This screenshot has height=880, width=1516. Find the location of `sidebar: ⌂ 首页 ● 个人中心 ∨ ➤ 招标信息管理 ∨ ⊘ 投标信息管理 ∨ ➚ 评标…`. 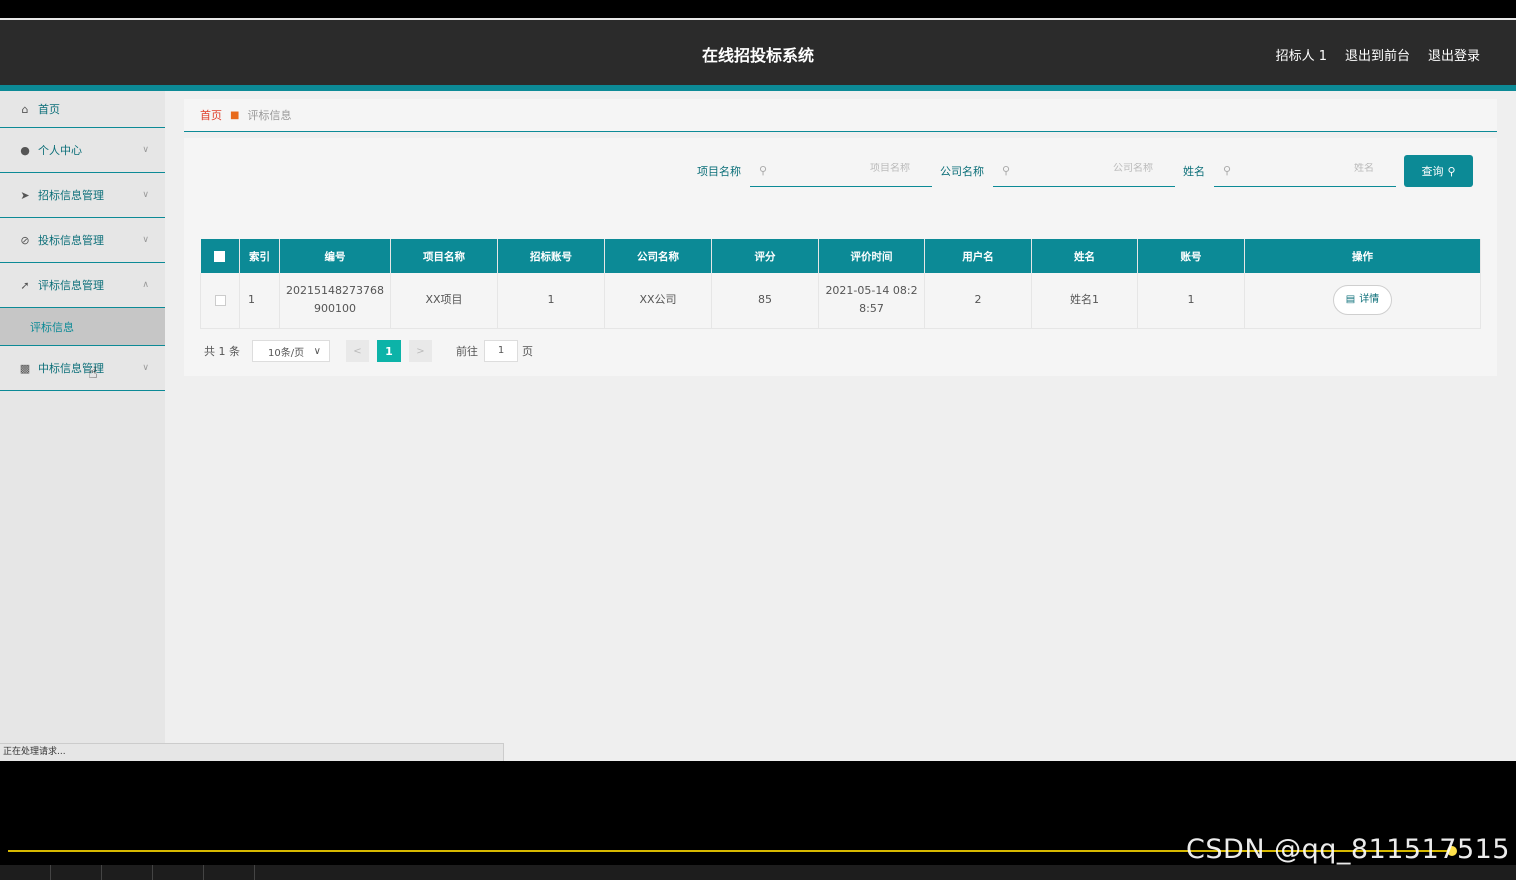

sidebar: ⌂ 首页 ● 个人中心 ∨ ➤ 招标信息管理 ∨ ⊘ 投标信息管理 ∨ ➚ 评标… is located at coordinates (82, 426).